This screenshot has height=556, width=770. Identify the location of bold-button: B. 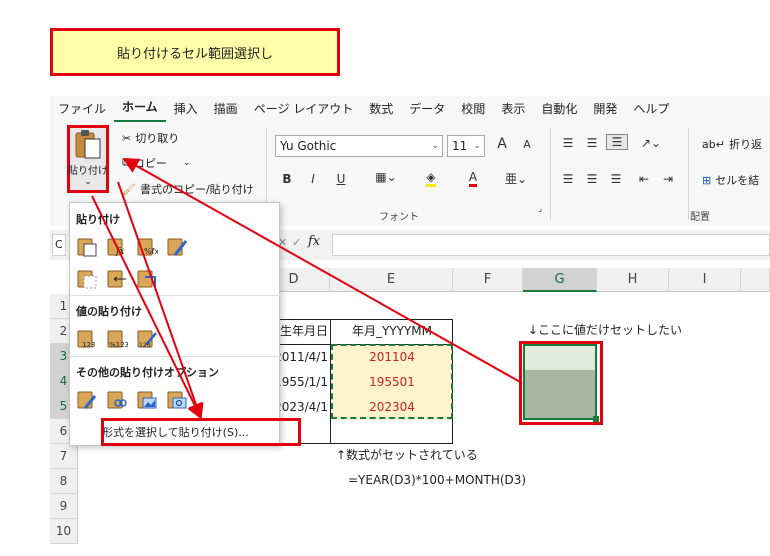
(287, 179).